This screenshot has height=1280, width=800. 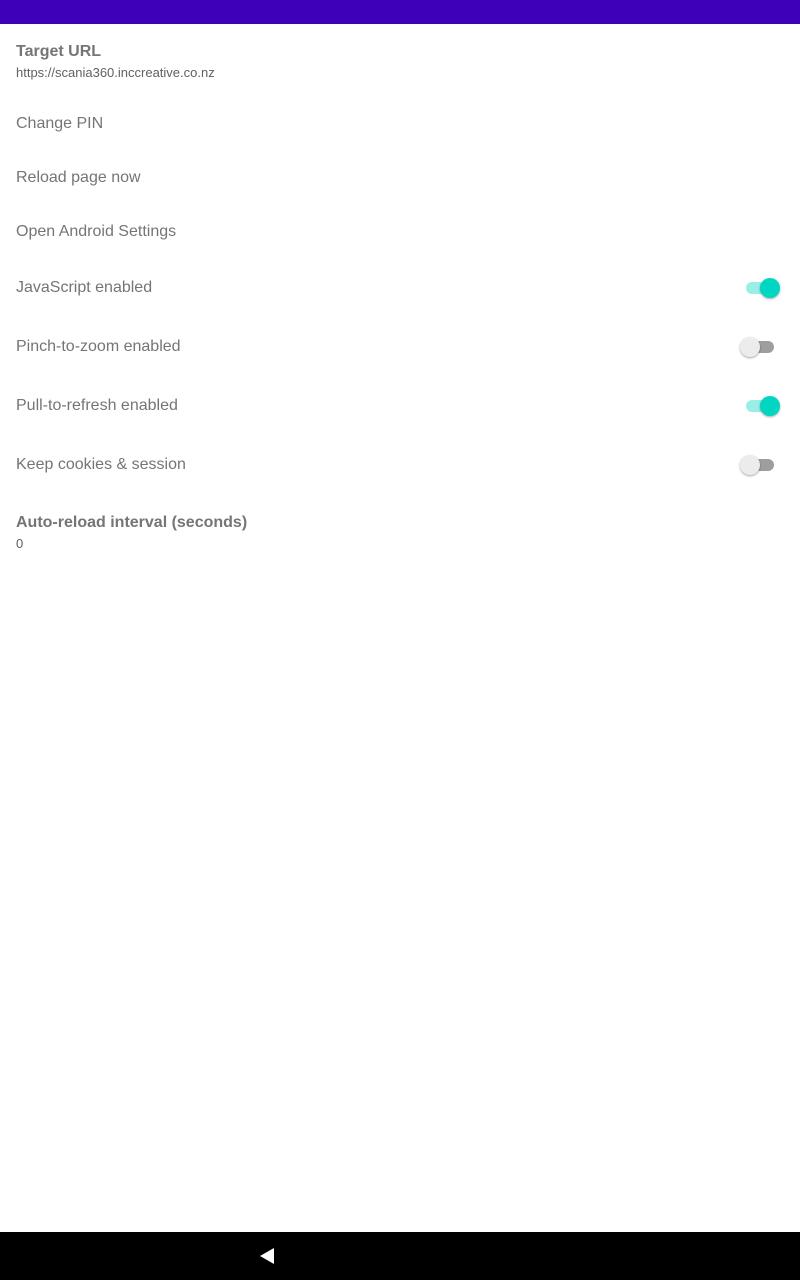 I want to click on back-button, so click(x=267, y=1256).